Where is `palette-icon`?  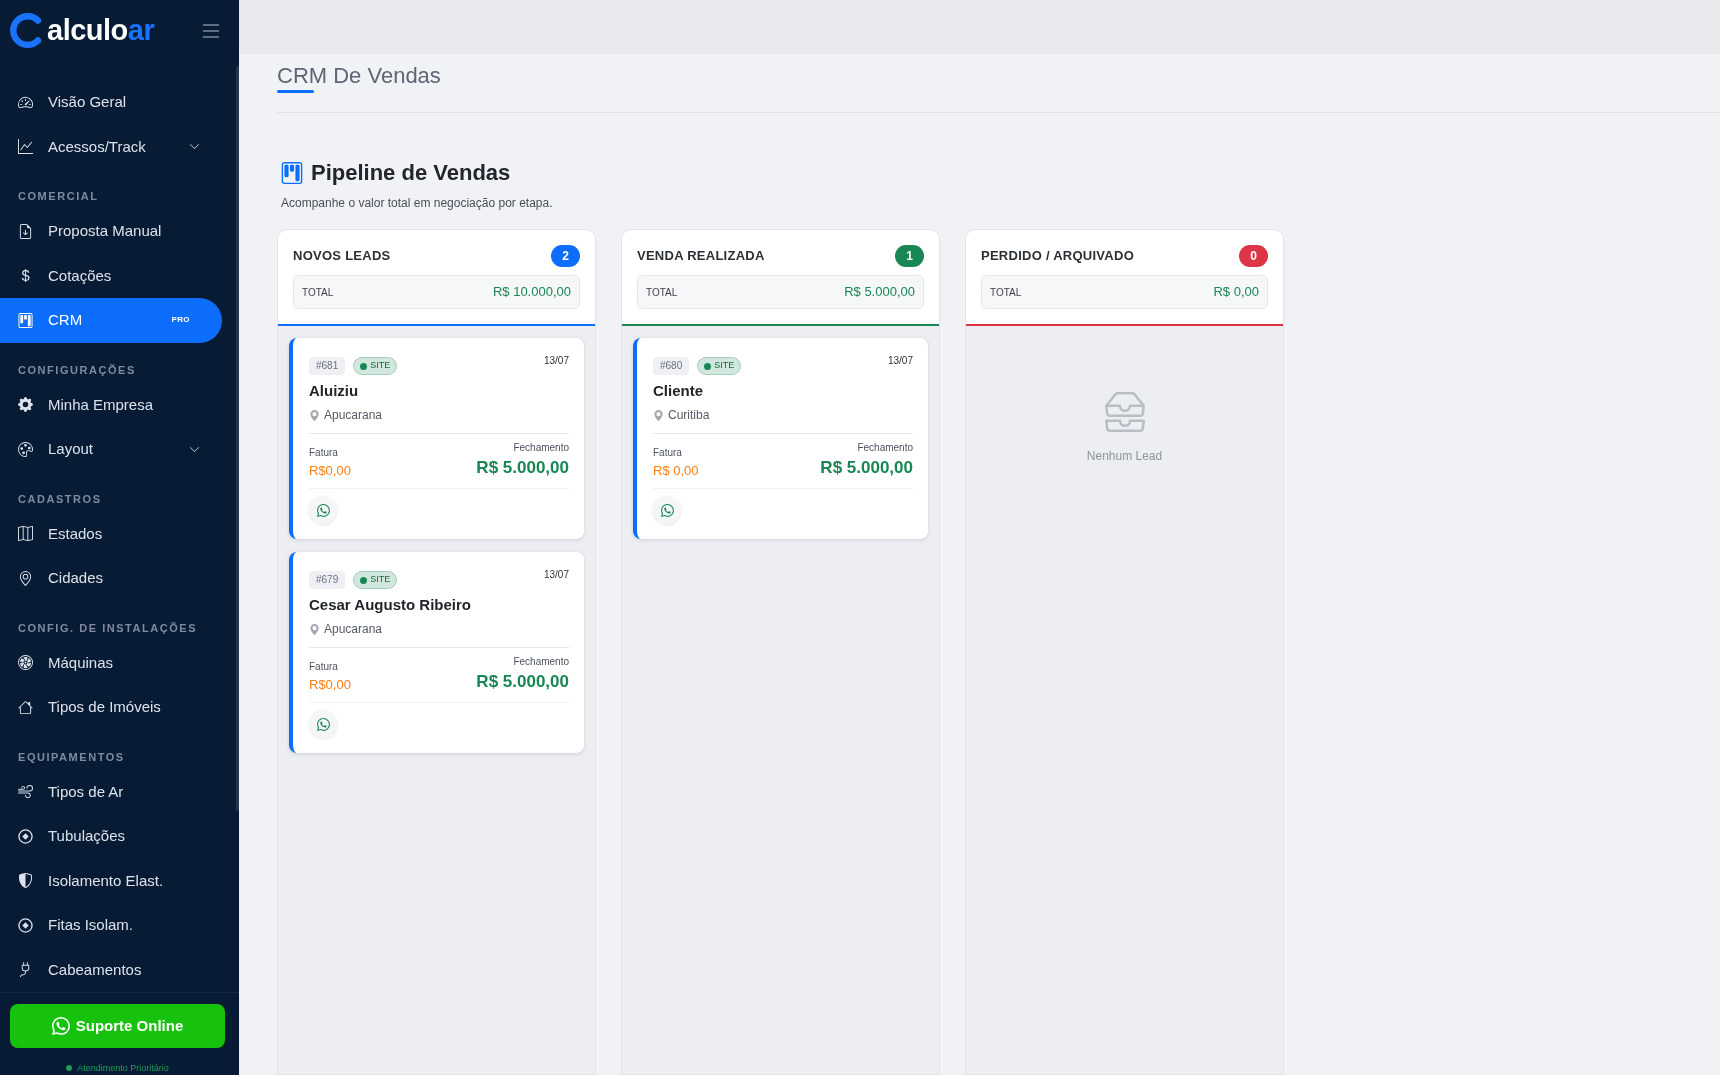 palette-icon is located at coordinates (25, 449).